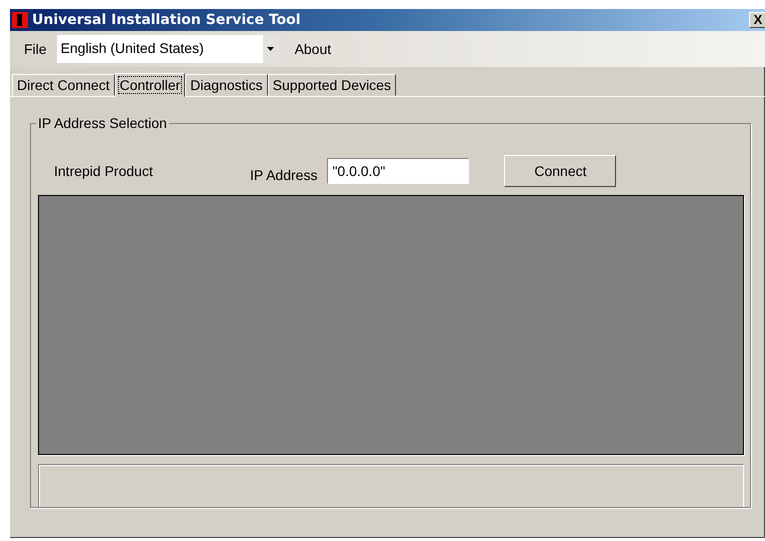 This screenshot has height=541, width=765. Describe the element at coordinates (226, 85) in the screenshot. I see `tab: Diagnostics` at that location.